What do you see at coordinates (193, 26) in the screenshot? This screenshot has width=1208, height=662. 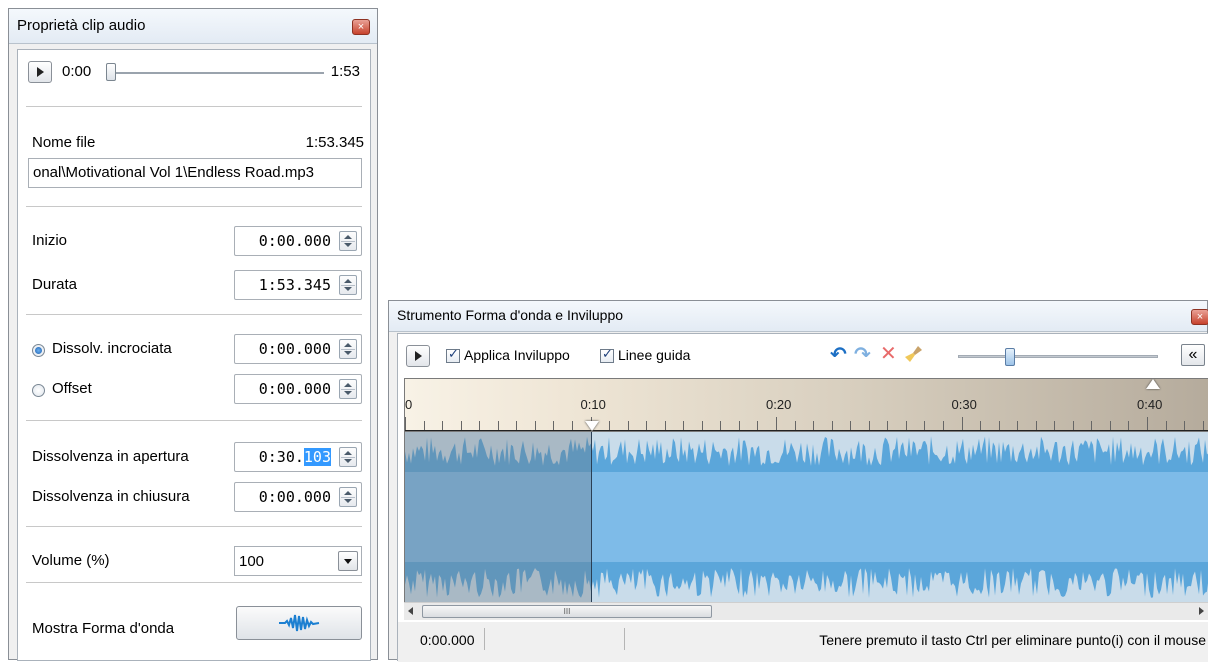 I see `titlebar: Proprietà clip audio ×` at bounding box center [193, 26].